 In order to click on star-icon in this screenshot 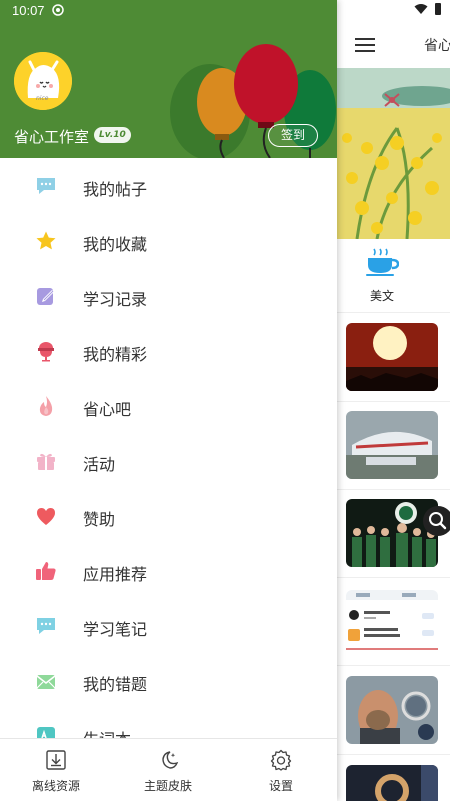, I will do `click(46, 240)`.